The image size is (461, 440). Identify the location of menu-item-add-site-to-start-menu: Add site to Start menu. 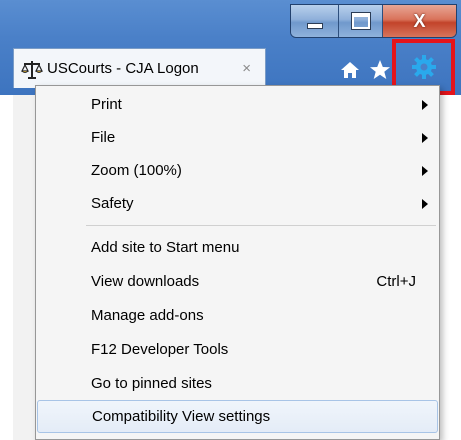
(237, 247).